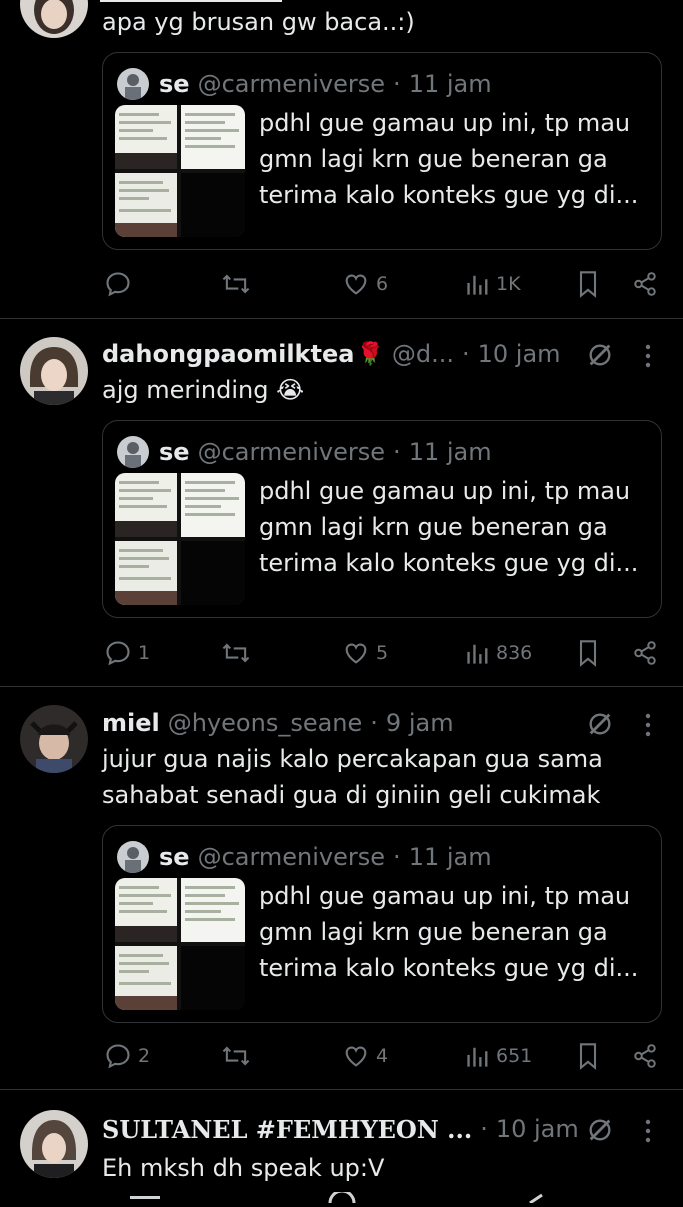 This screenshot has width=683, height=1207. What do you see at coordinates (191, 1) in the screenshot?
I see `status-bar-line` at bounding box center [191, 1].